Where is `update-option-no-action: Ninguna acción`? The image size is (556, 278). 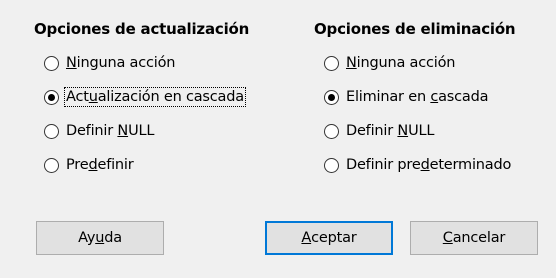
update-option-no-action: Ninguna acción is located at coordinates (141, 63).